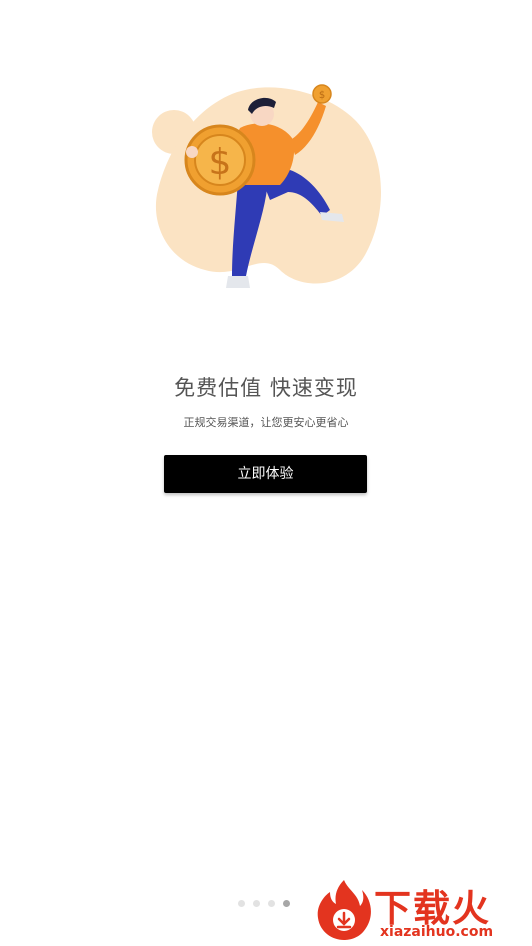 The height and width of the screenshot is (946, 532). Describe the element at coordinates (344, 910) in the screenshot. I see `flame-logo-icon` at that location.